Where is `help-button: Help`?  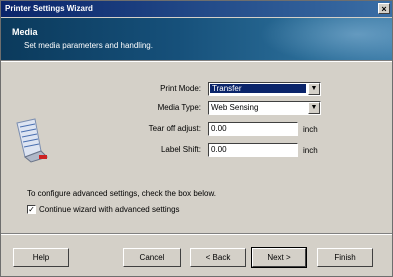 help-button: Help is located at coordinates (41, 257).